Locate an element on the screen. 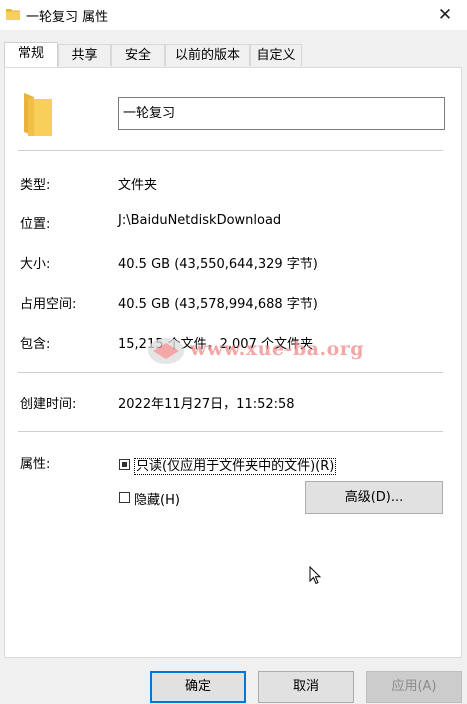 The height and width of the screenshot is (704, 467). created-value: 2022年11月27日，11:52:58 is located at coordinates (206, 404).